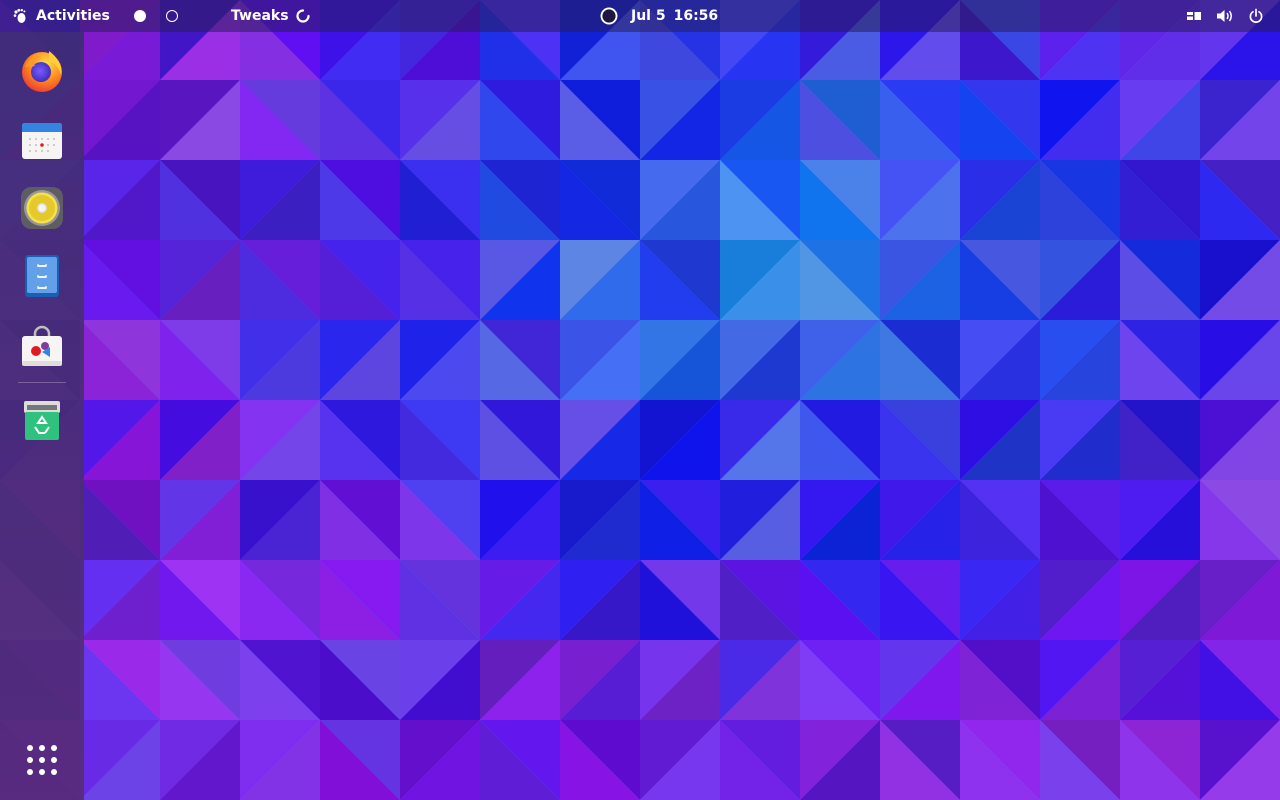 The height and width of the screenshot is (800, 1280). Describe the element at coordinates (19, 15) in the screenshot. I see `gnome-foot-icon` at that location.